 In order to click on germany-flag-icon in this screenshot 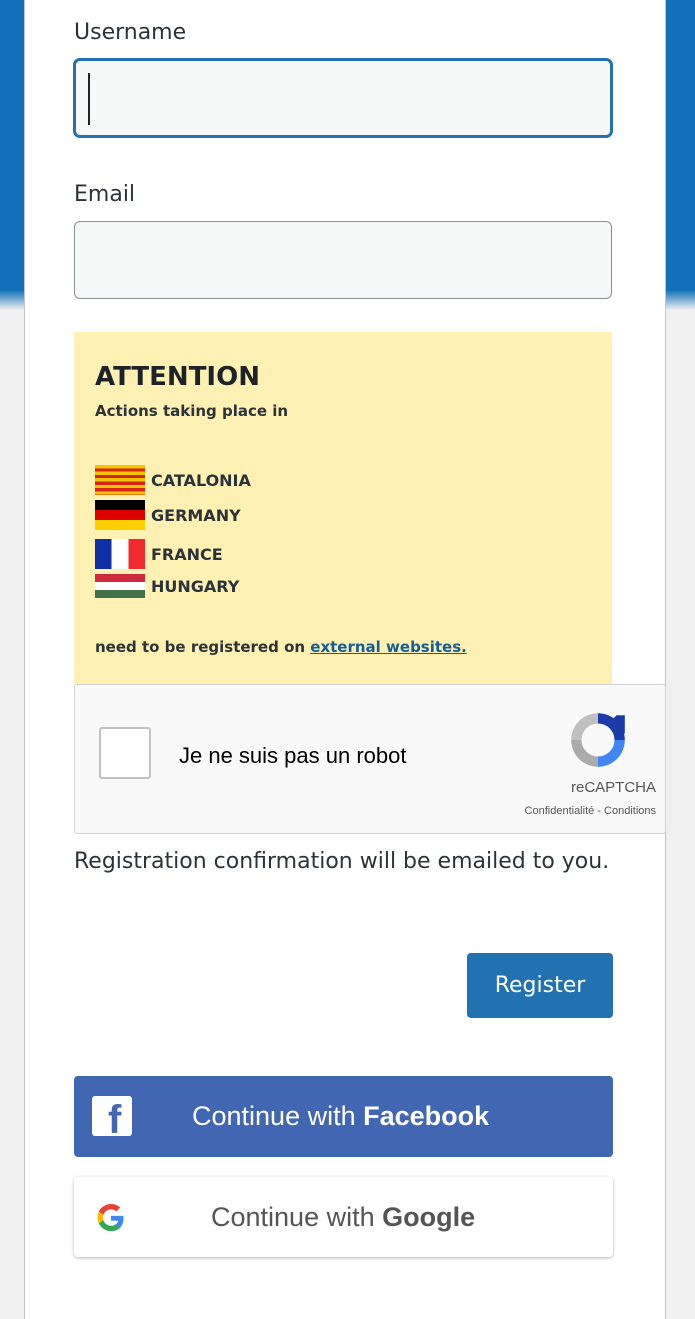, I will do `click(120, 515)`.